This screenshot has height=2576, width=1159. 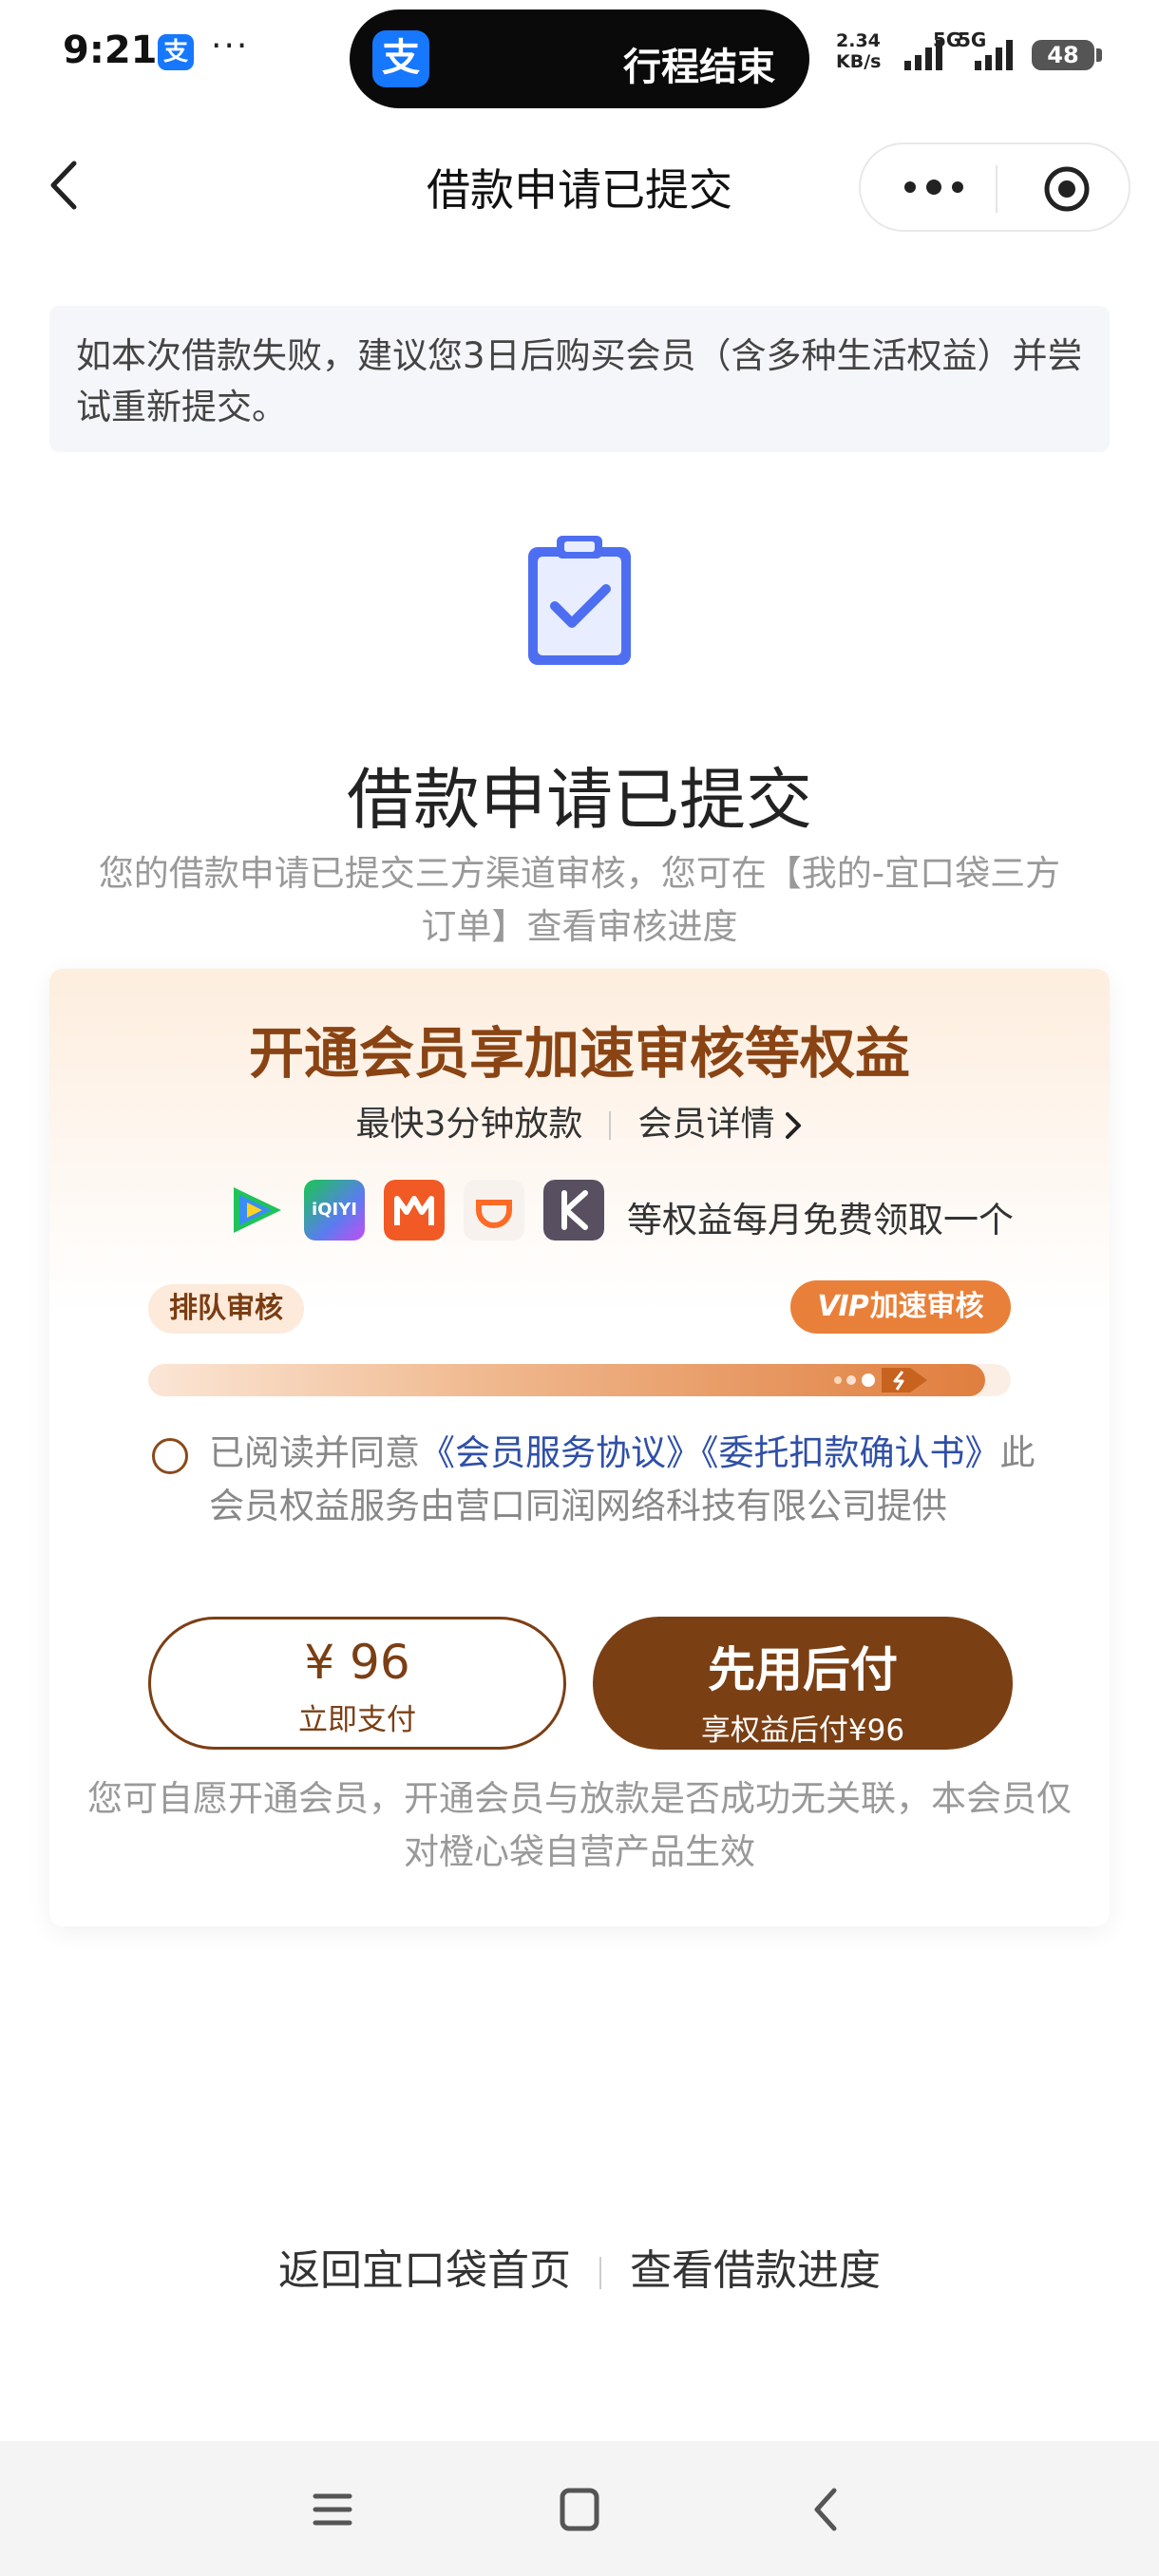 What do you see at coordinates (314, 1452) in the screenshot?
I see `agreement-prefix: 已阅读并同意` at bounding box center [314, 1452].